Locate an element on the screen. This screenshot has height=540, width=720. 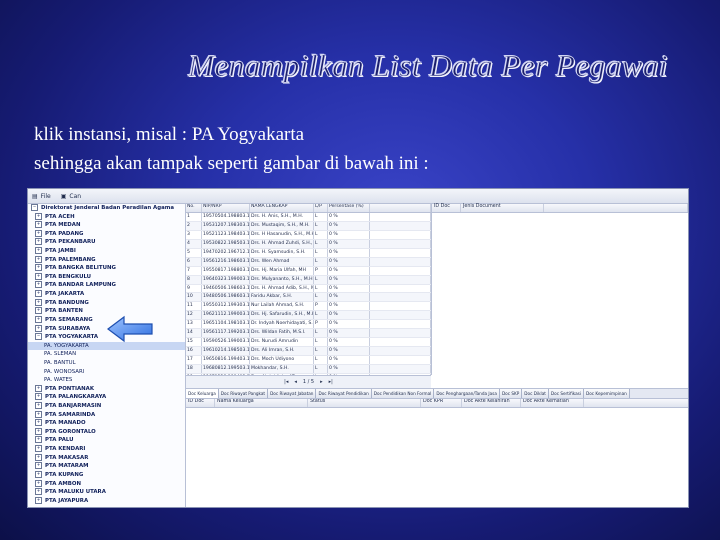
table-row: 619561216.198603.1.001Drs. Wen AhmadL0 % is located at coordinates (308, 262).